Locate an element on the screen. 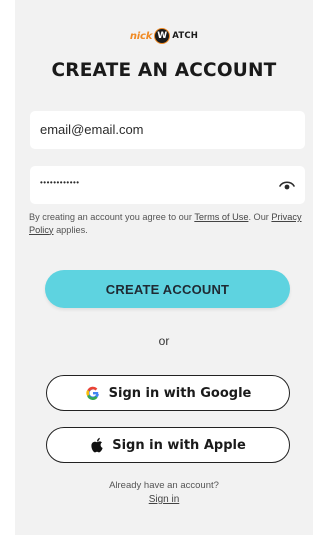  logo-prefix: nick is located at coordinates (141, 36).